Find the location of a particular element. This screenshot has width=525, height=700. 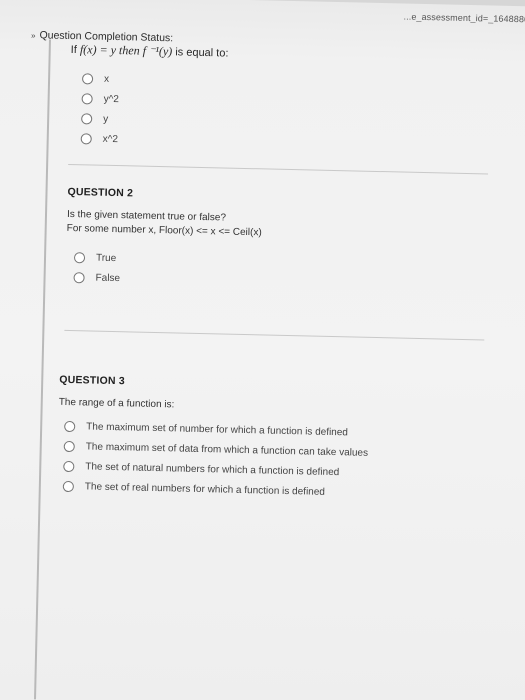

option-true: True is located at coordinates (97, 257).